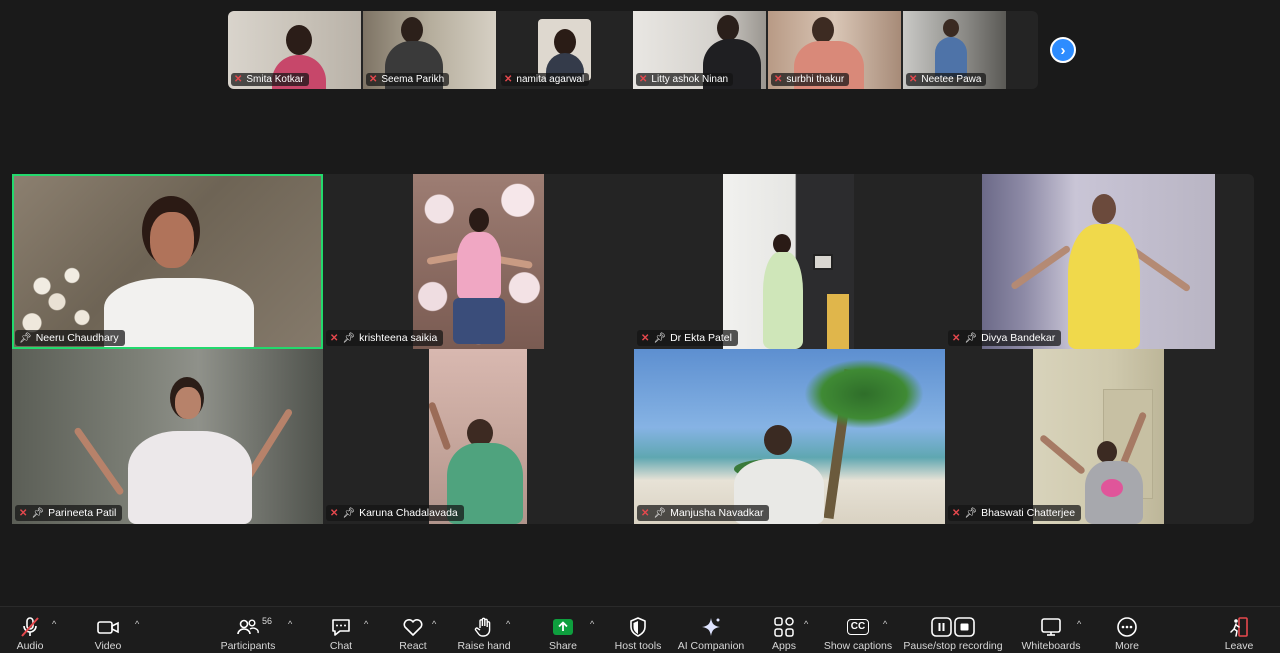  Describe the element at coordinates (810, 79) in the screenshot. I see `participant-name-tag: ✕ surbhi thakur` at that location.